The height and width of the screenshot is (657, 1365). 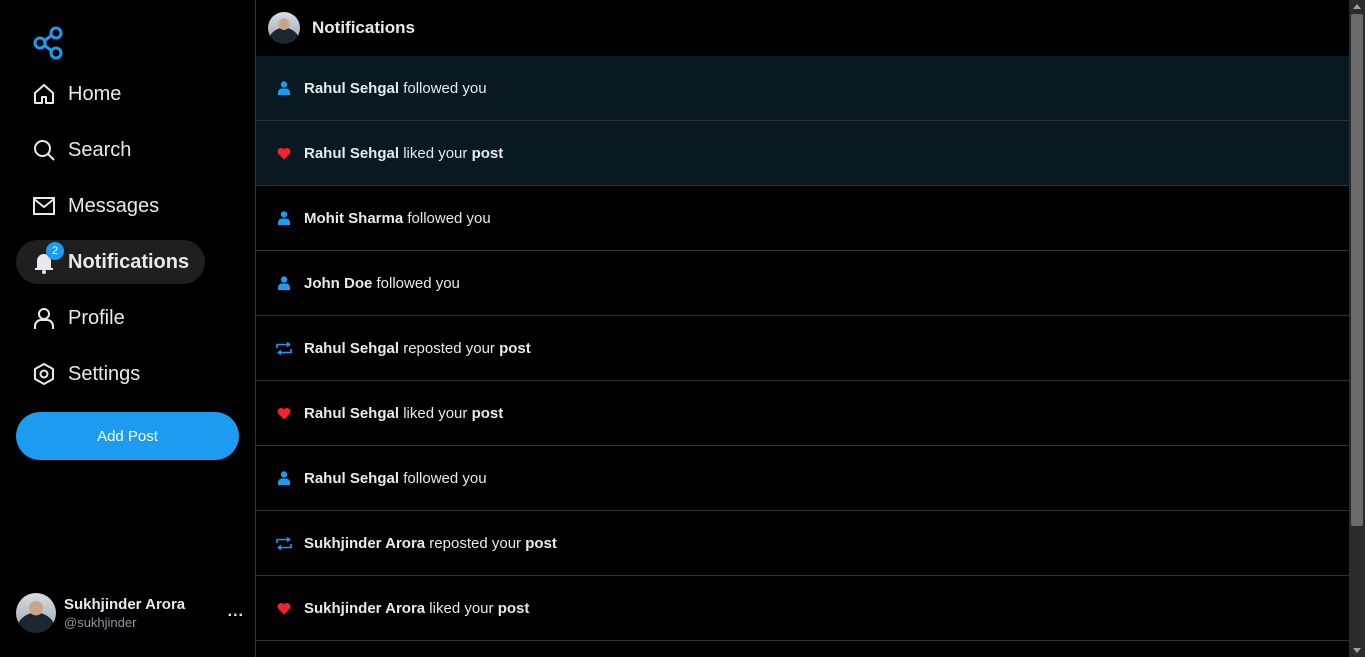 I want to click on nav-home-label: Home, so click(x=95, y=93).